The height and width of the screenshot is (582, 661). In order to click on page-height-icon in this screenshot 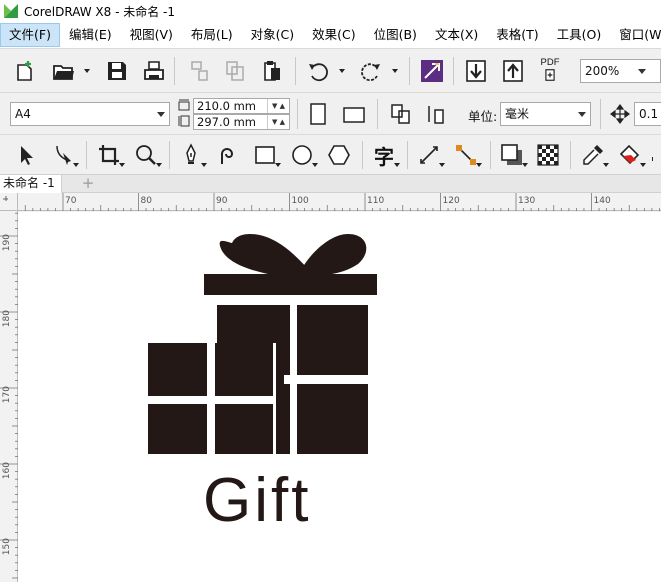, I will do `click(184, 121)`.